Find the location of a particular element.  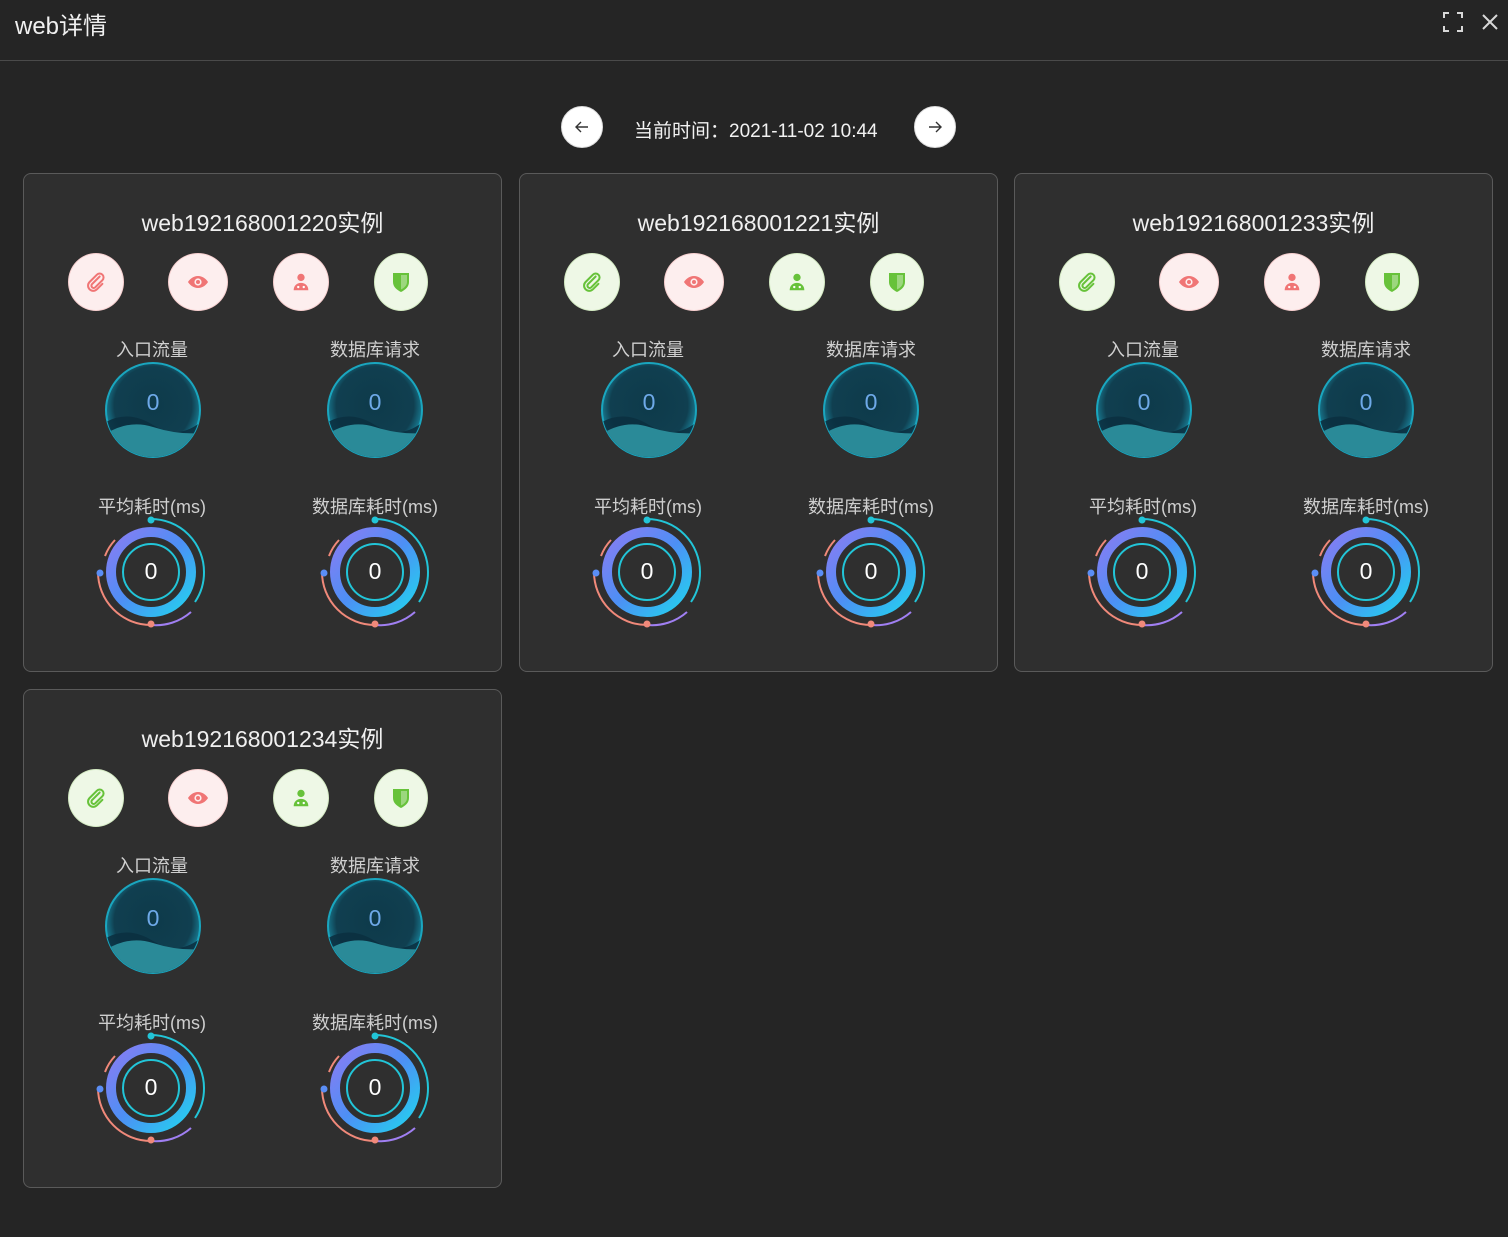

fullscreen-icon is located at coordinates (1453, 22).